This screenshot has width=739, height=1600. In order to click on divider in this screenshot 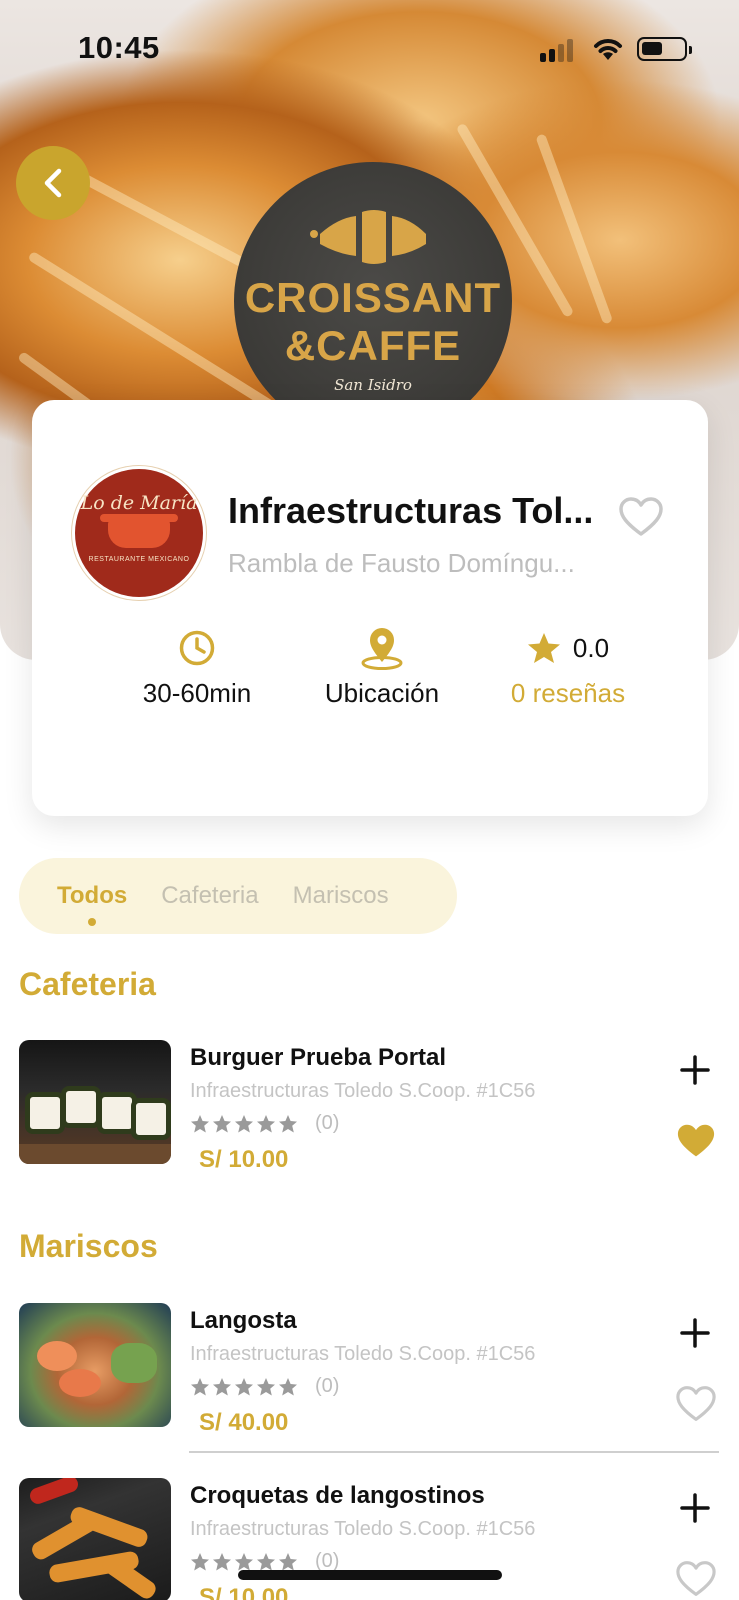, I will do `click(454, 1452)`.